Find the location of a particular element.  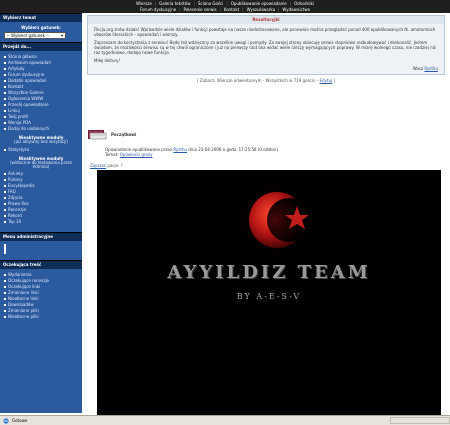

browser-status-bar: Gotowe is located at coordinates (225, 420).